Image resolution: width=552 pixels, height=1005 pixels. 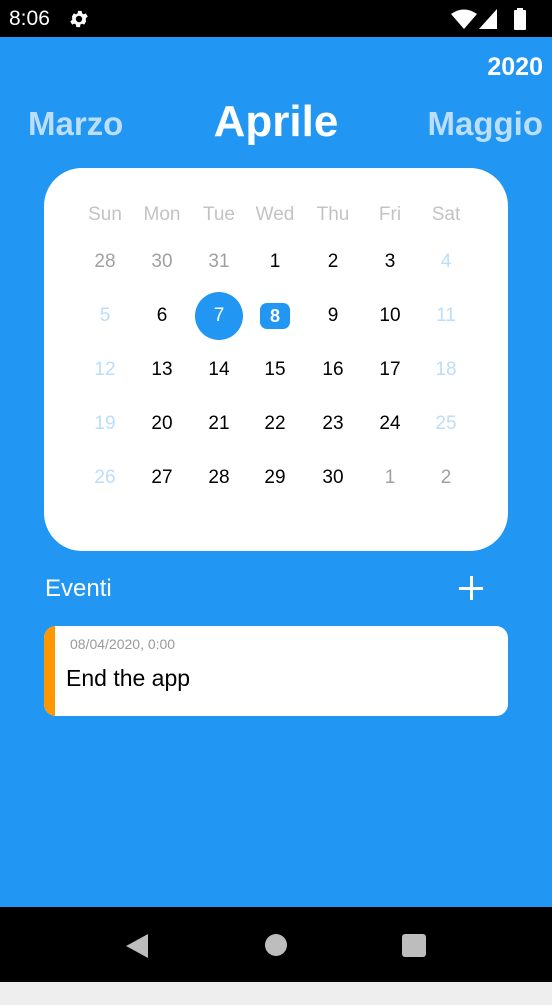 What do you see at coordinates (219, 370) in the screenshot?
I see `day-cell: 14` at bounding box center [219, 370].